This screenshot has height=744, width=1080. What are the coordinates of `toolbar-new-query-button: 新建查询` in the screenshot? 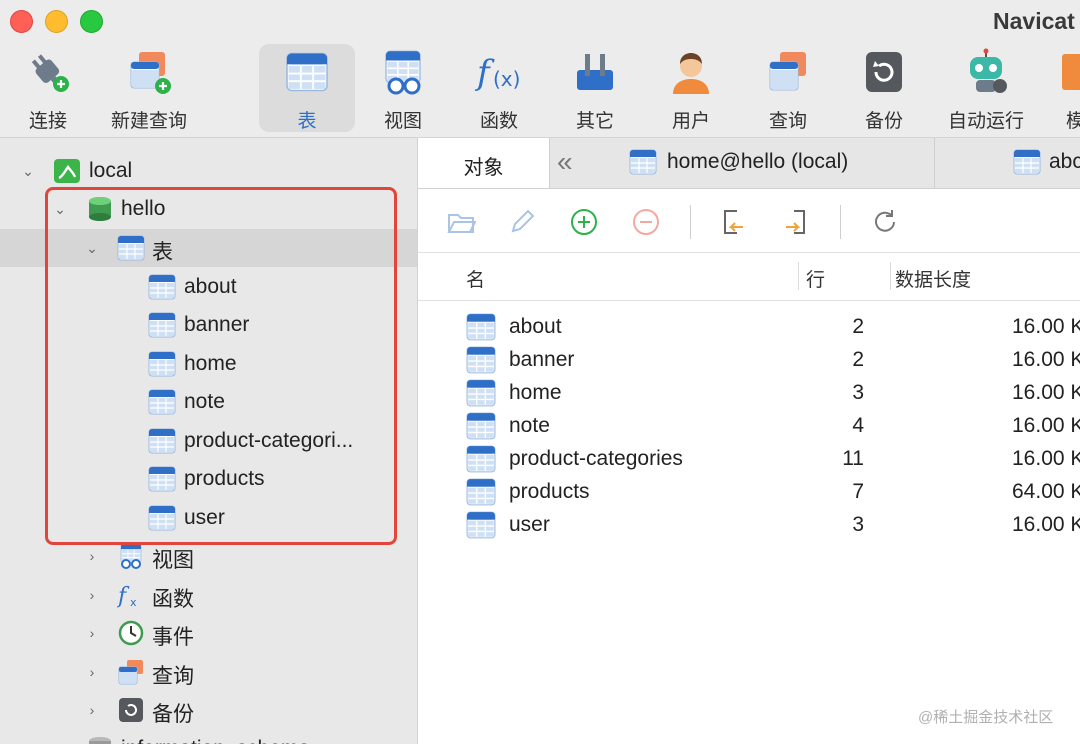 It's located at (149, 88).